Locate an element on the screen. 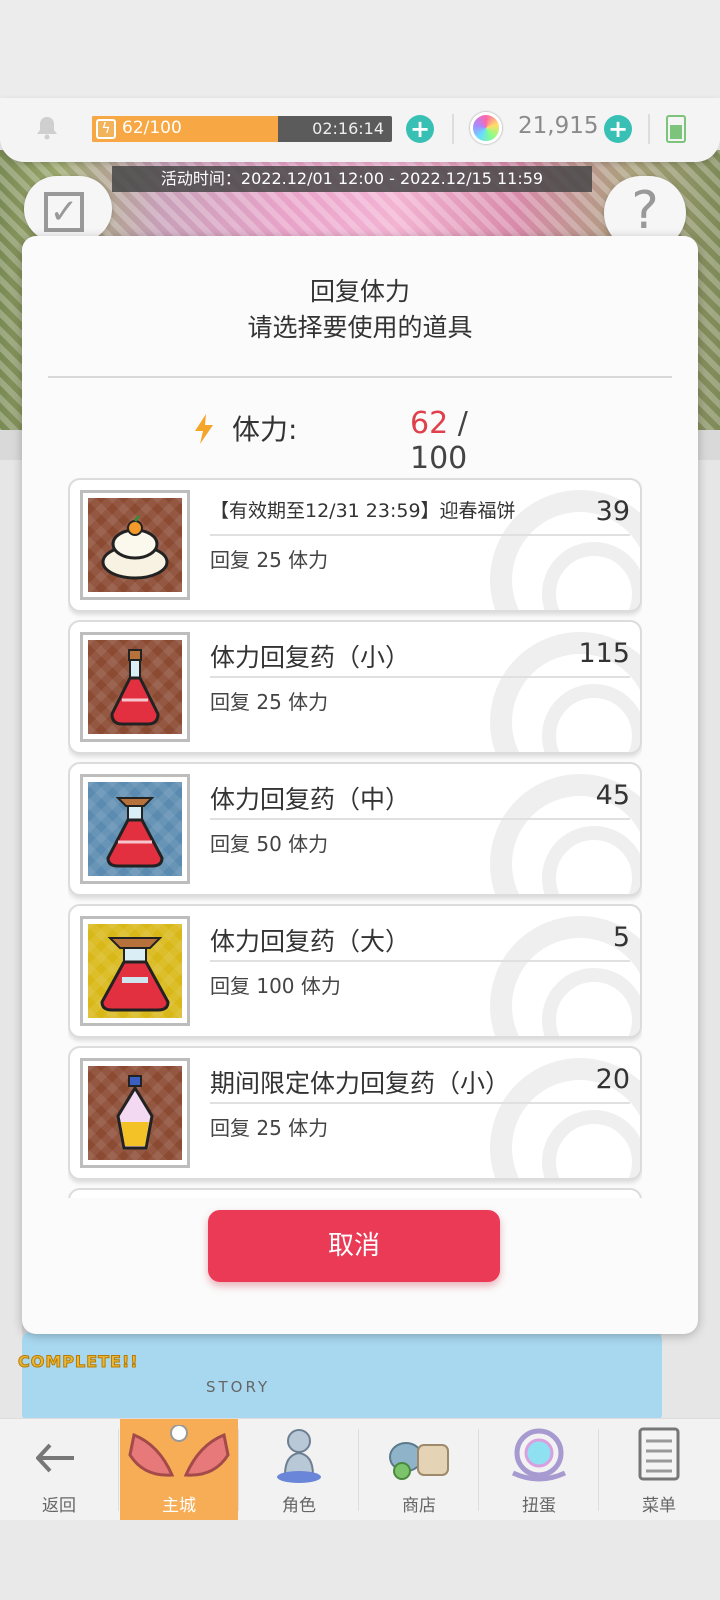 Image resolution: width=720 pixels, height=1600 pixels. stamina-bar-fill is located at coordinates (185, 129).